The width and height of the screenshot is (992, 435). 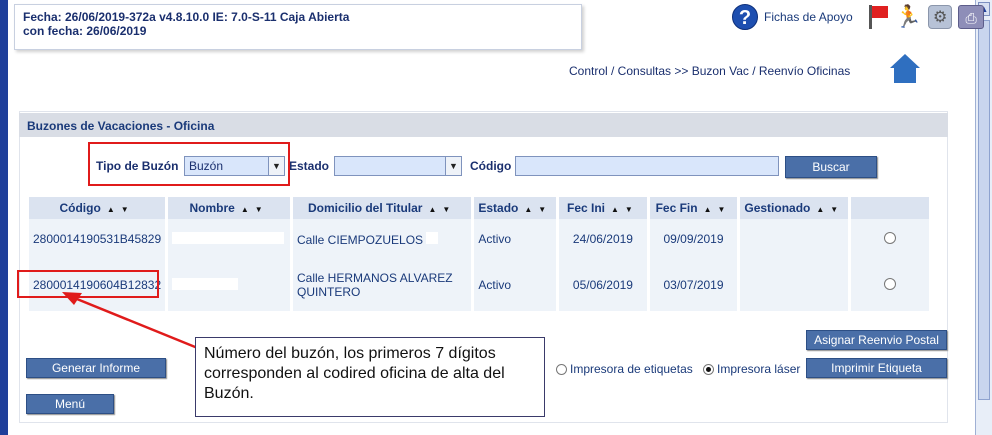 What do you see at coordinates (96, 368) in the screenshot?
I see `generar-informe-button: Generar Informe` at bounding box center [96, 368].